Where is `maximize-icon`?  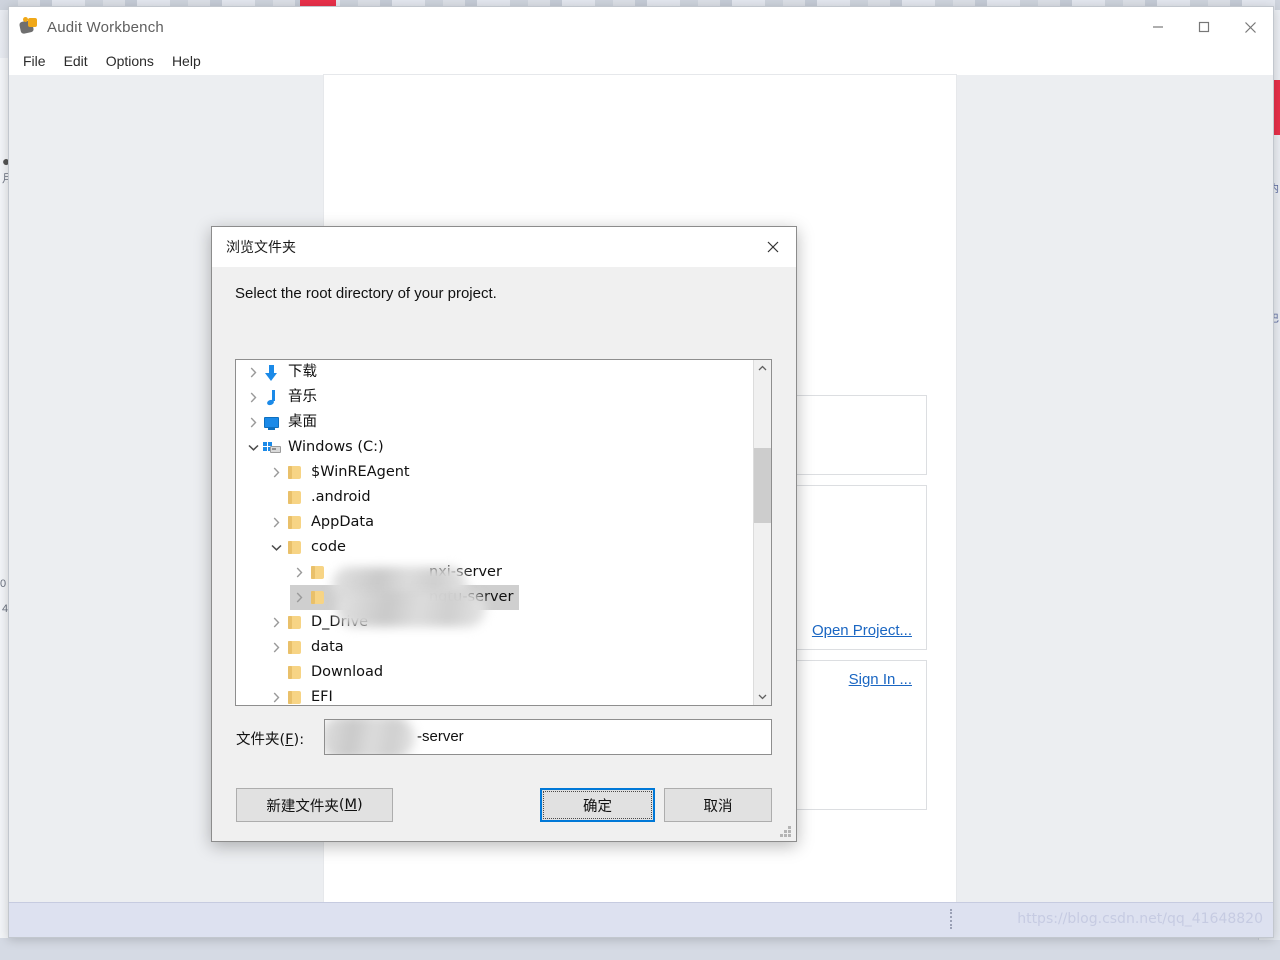 maximize-icon is located at coordinates (1204, 27).